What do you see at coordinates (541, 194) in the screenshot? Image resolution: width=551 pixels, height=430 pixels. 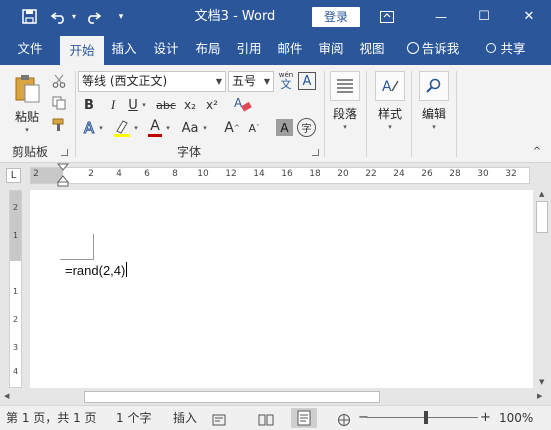 I see `scroll-up-icon: ▲` at bounding box center [541, 194].